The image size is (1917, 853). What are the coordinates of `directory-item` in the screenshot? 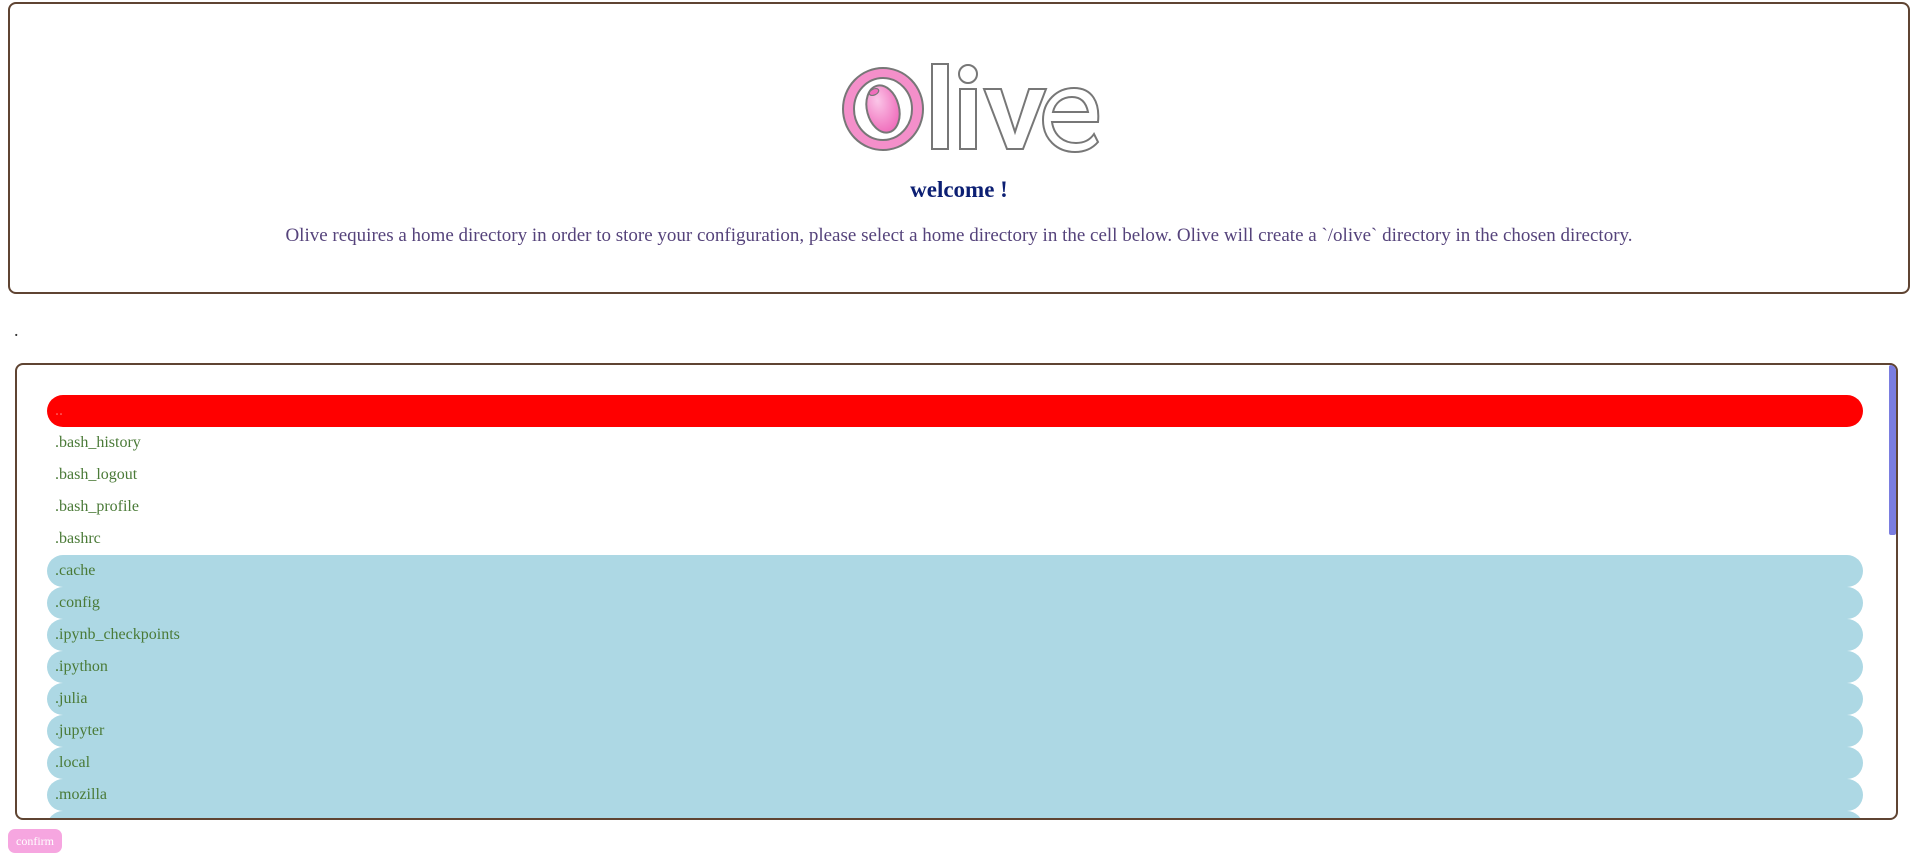 It's located at (955, 814).